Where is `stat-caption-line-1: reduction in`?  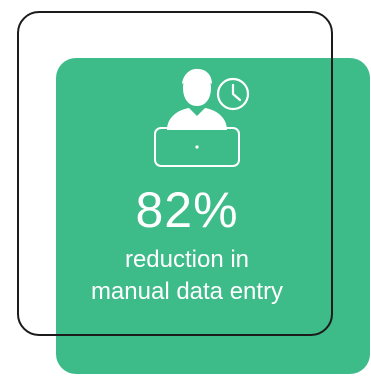
stat-caption-line-1: reduction in is located at coordinates (187, 259).